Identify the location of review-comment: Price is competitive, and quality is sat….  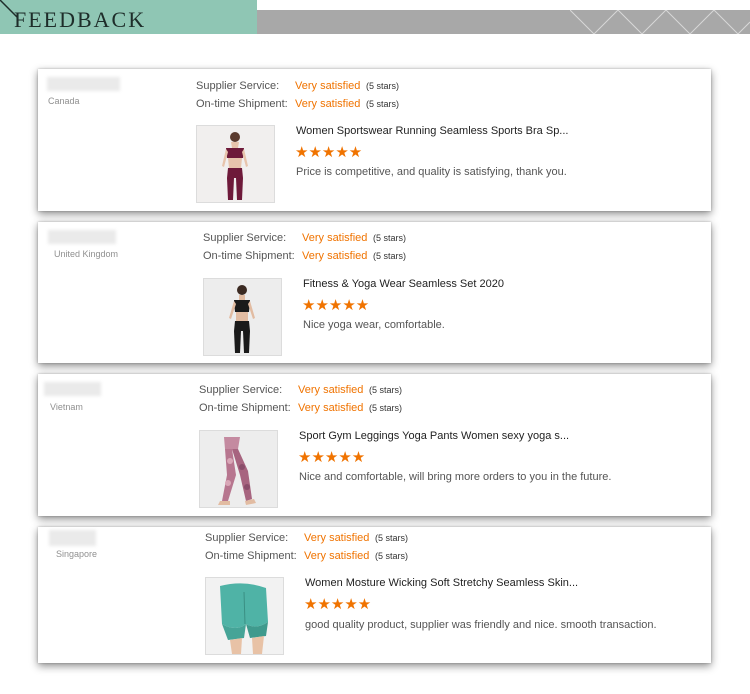
(431, 172).